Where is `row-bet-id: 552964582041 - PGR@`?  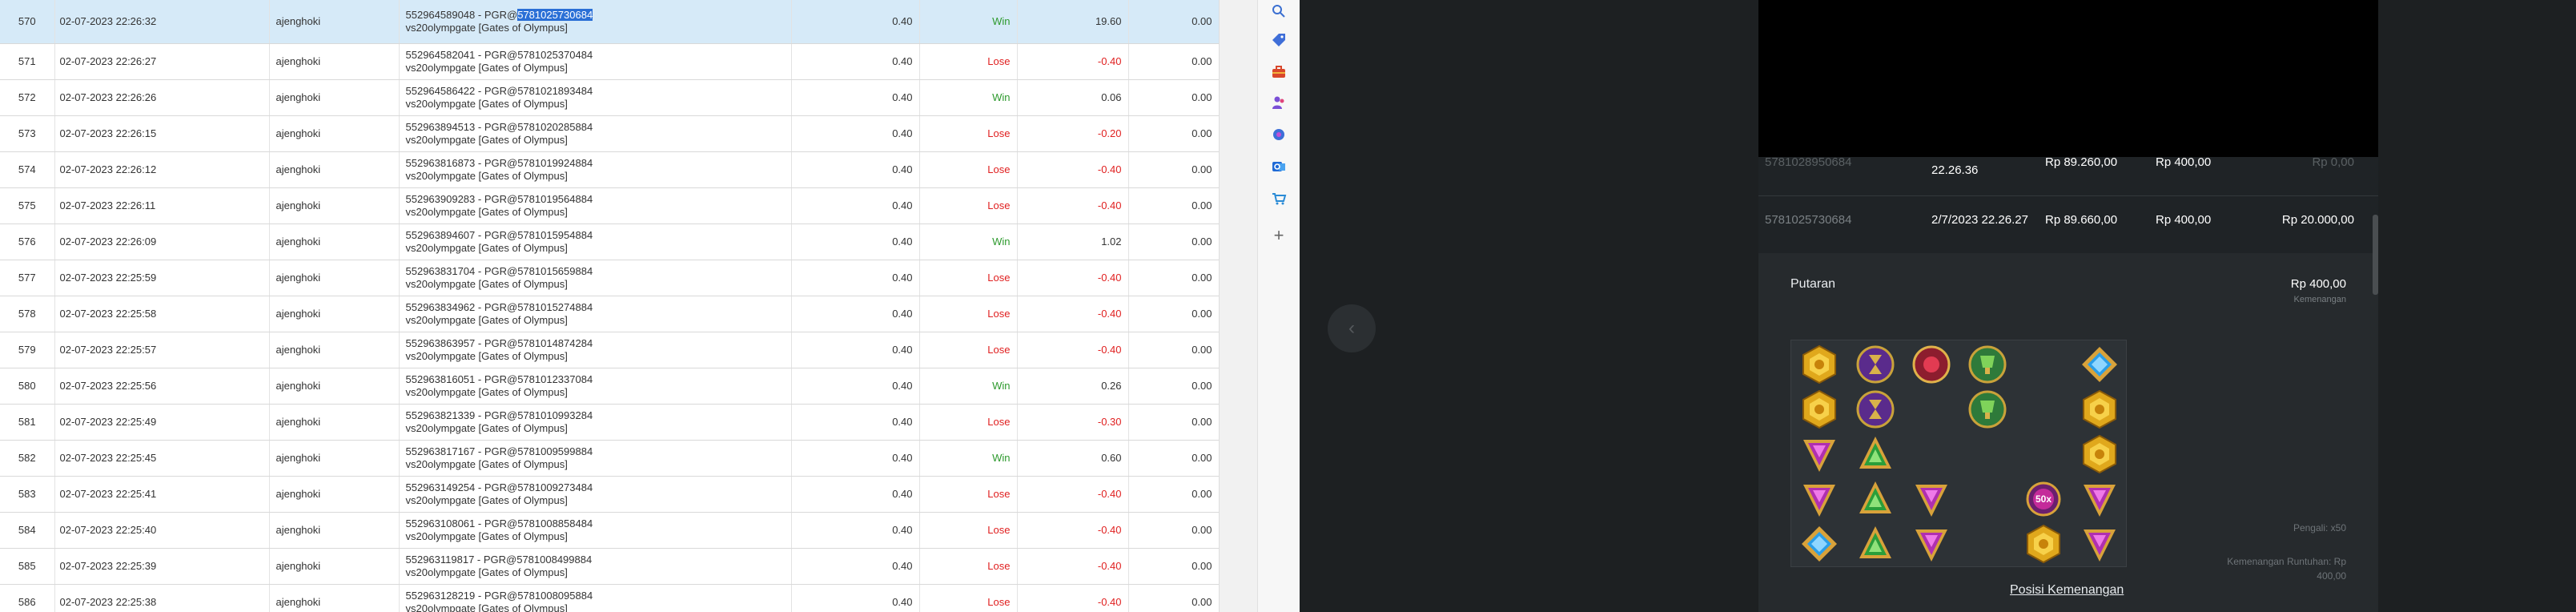
row-bet-id: 552964582041 - PGR@ is located at coordinates (461, 55).